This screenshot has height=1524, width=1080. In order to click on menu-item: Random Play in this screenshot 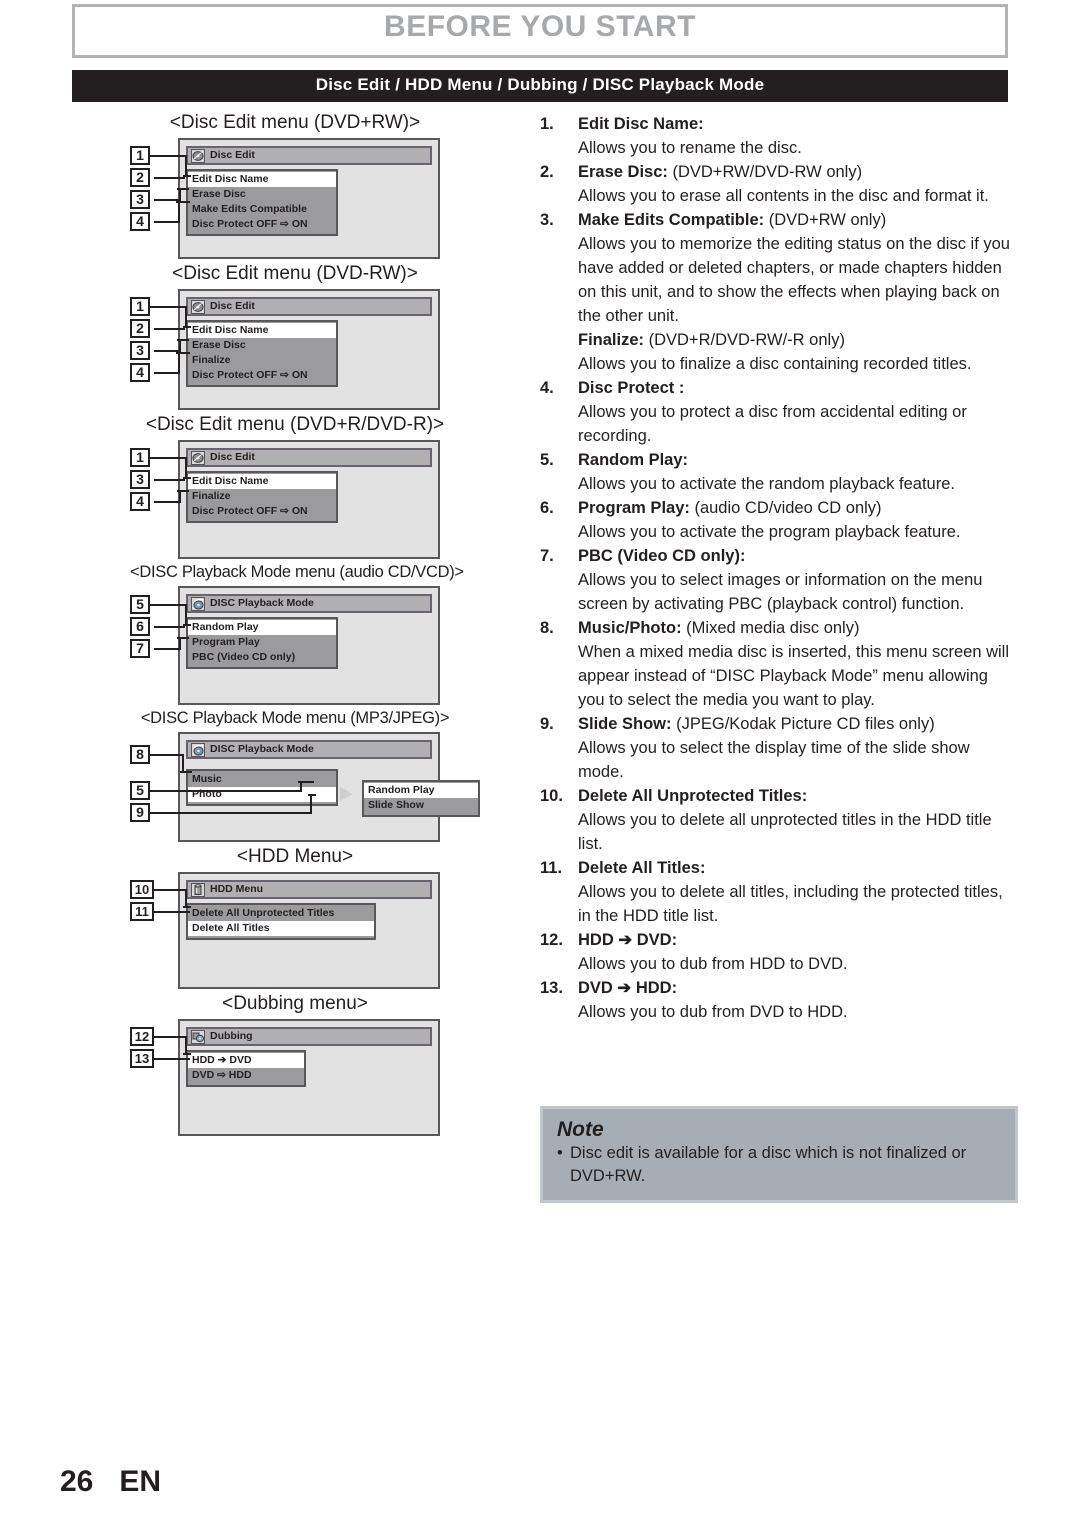, I will do `click(262, 627)`.